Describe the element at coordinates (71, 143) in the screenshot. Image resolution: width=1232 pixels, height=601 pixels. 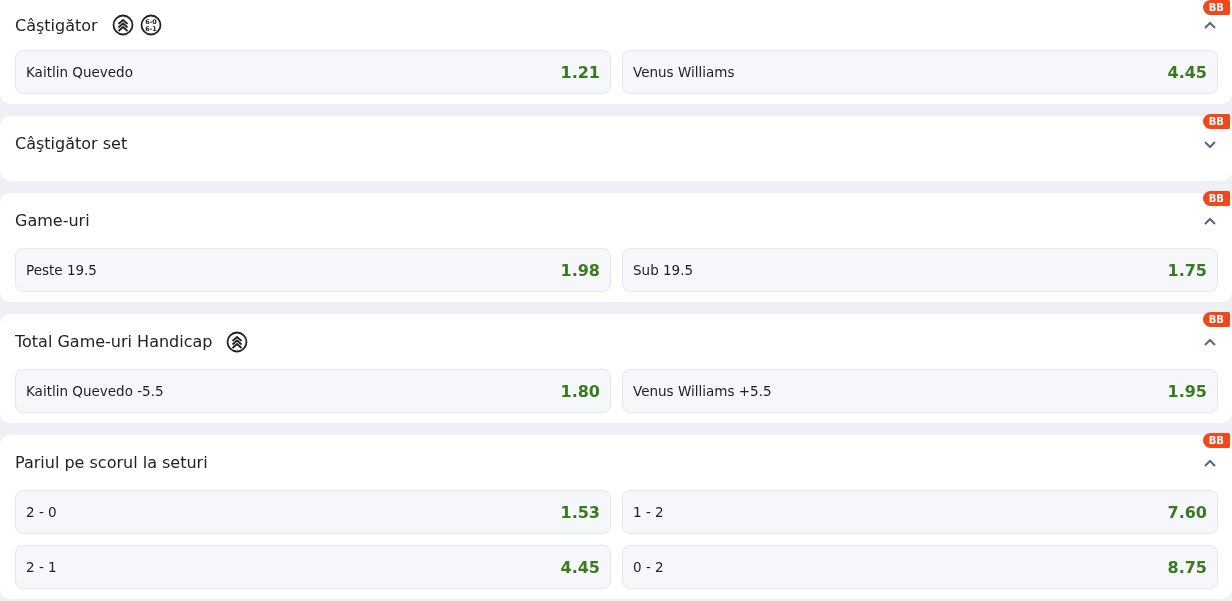
I see `market-title: Câştigător set` at that location.